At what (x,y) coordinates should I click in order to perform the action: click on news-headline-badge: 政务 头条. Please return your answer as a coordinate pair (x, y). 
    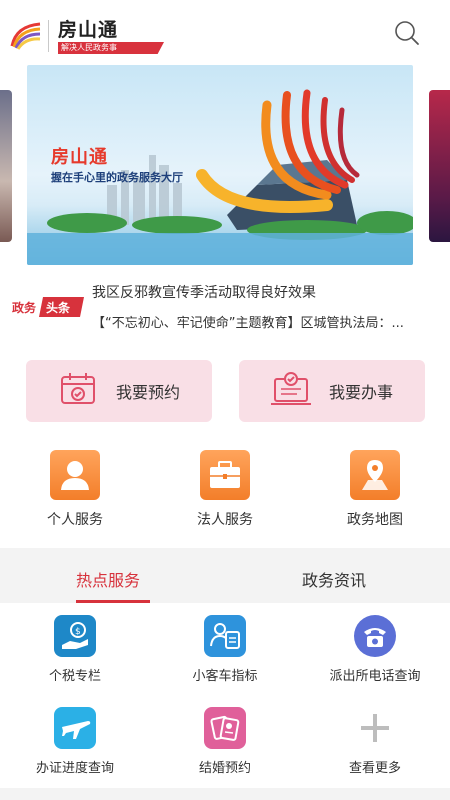
    Looking at the image, I should click on (47, 307).